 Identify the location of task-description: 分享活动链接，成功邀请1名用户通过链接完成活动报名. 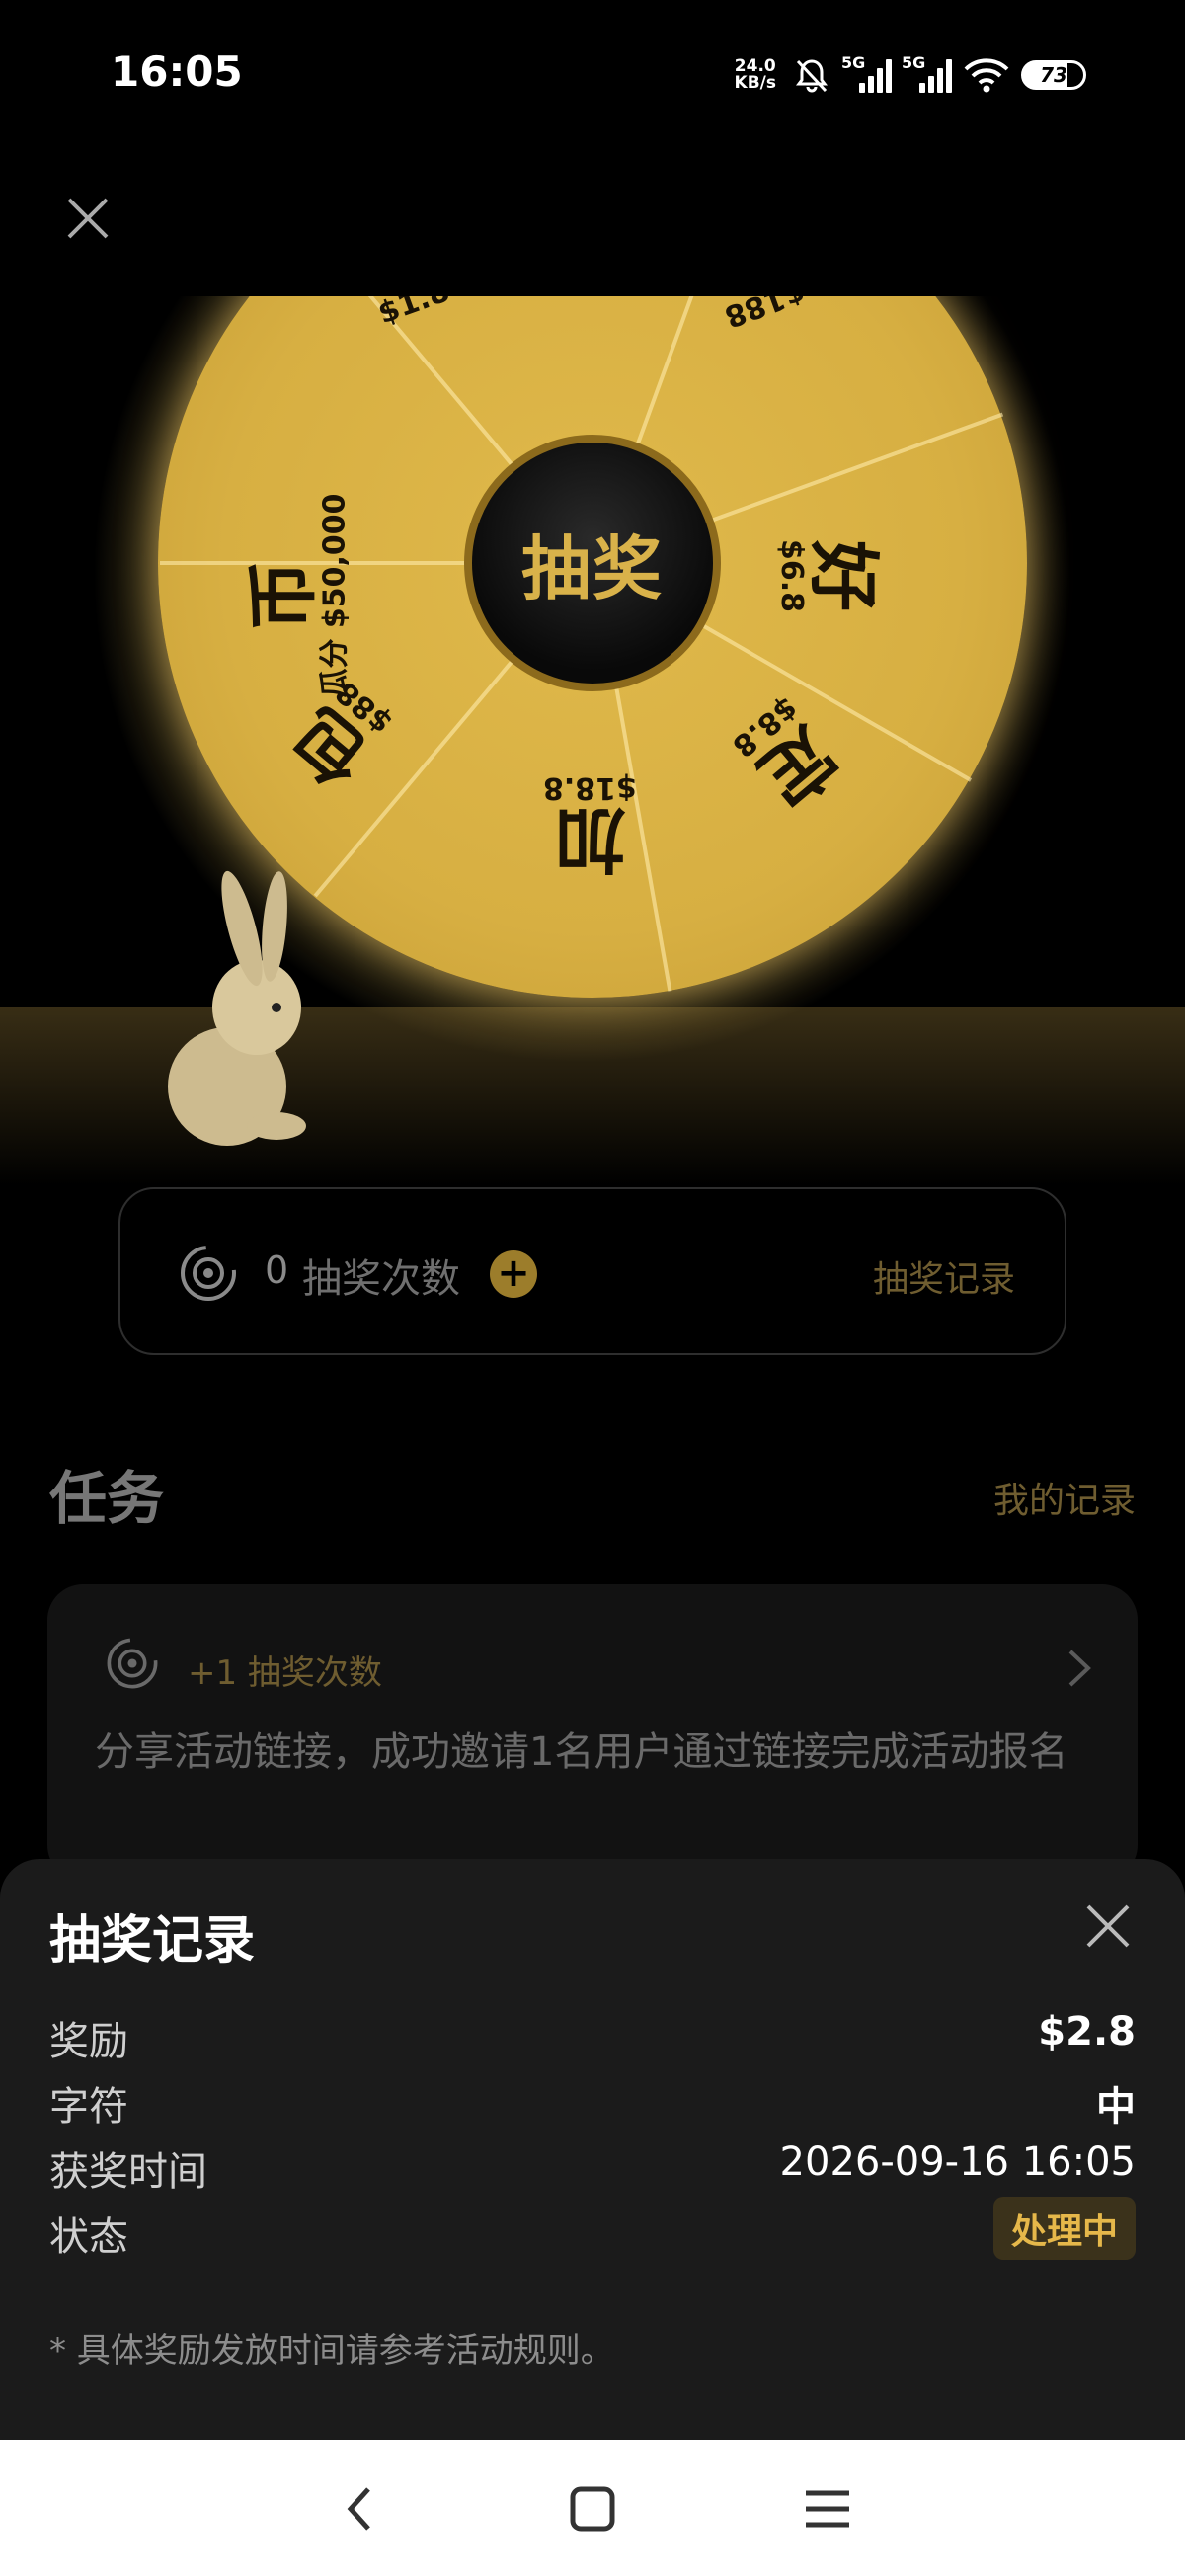
(581, 1752).